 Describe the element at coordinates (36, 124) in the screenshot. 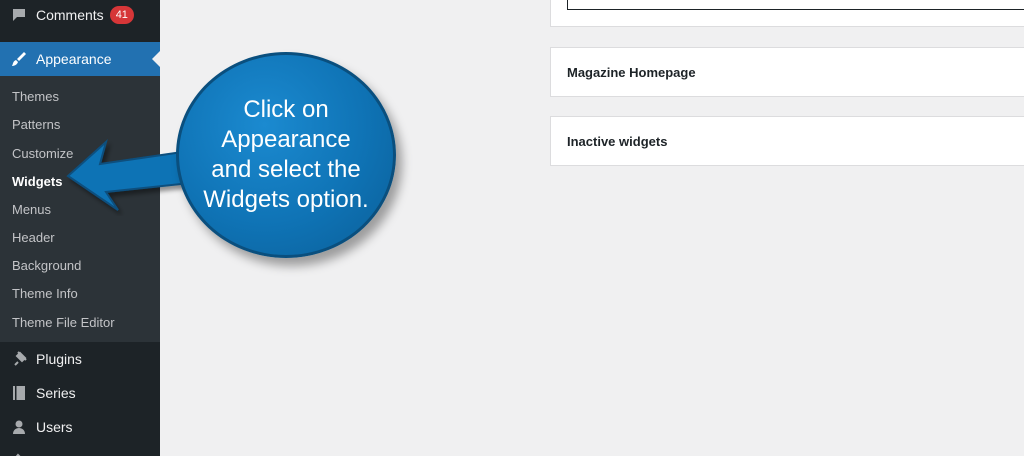

I see `submenu-item-patterns: Patterns` at that location.